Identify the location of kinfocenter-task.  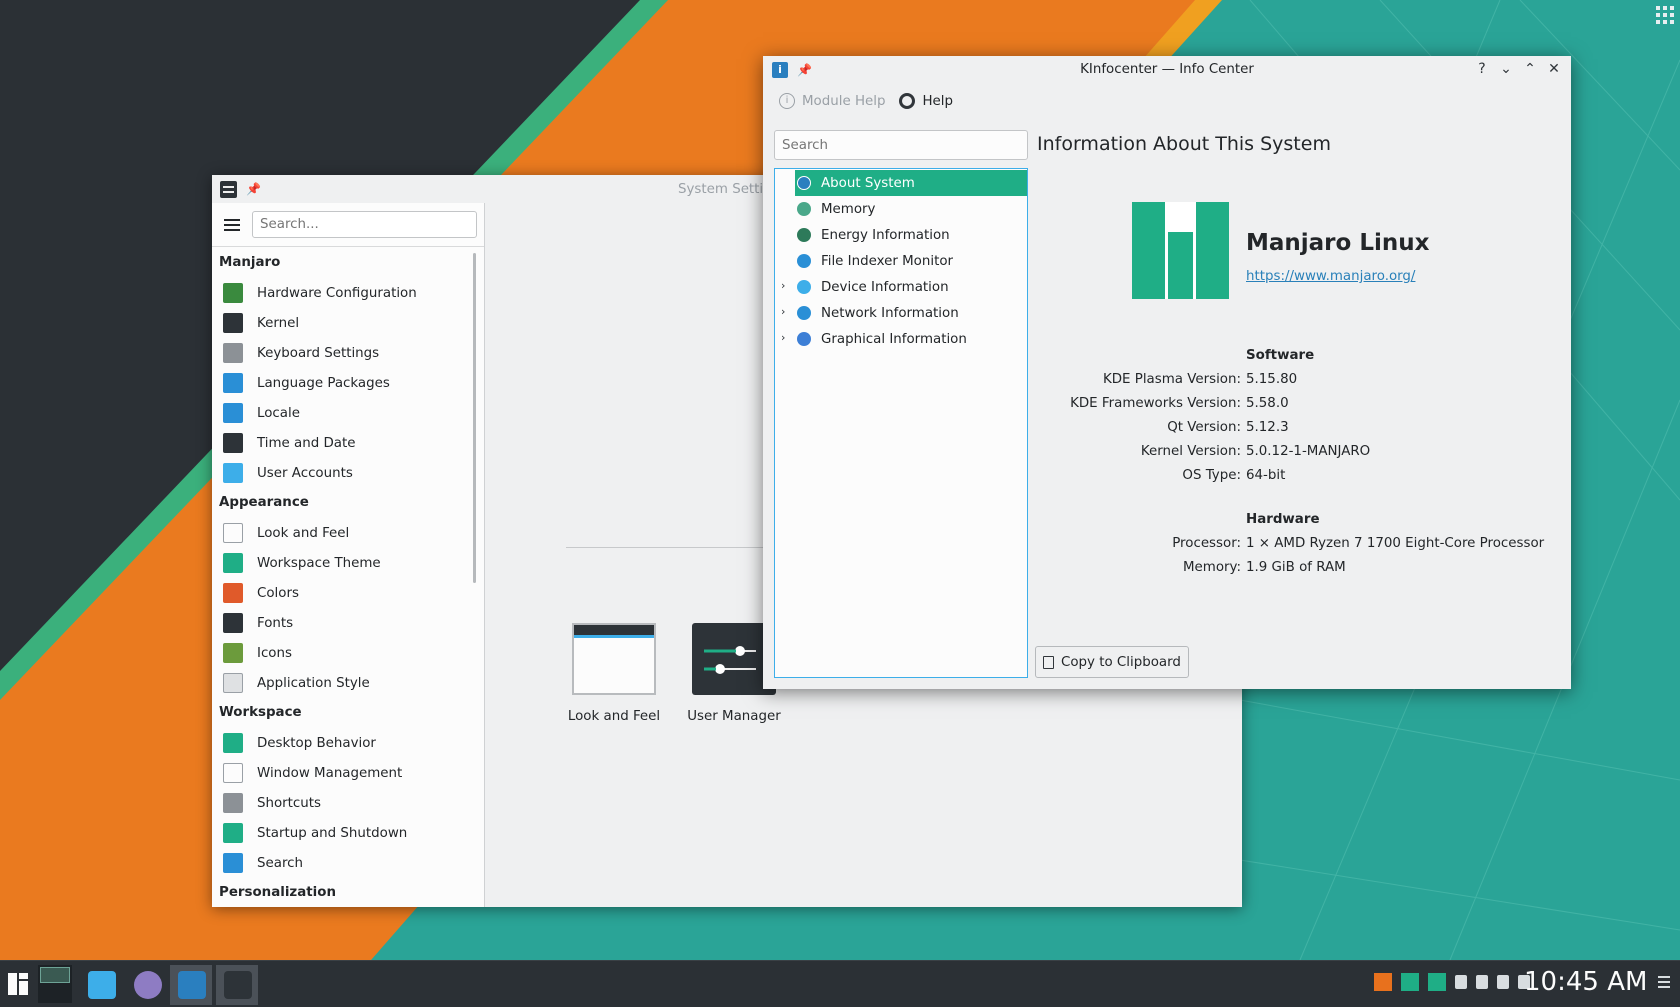
(191, 985).